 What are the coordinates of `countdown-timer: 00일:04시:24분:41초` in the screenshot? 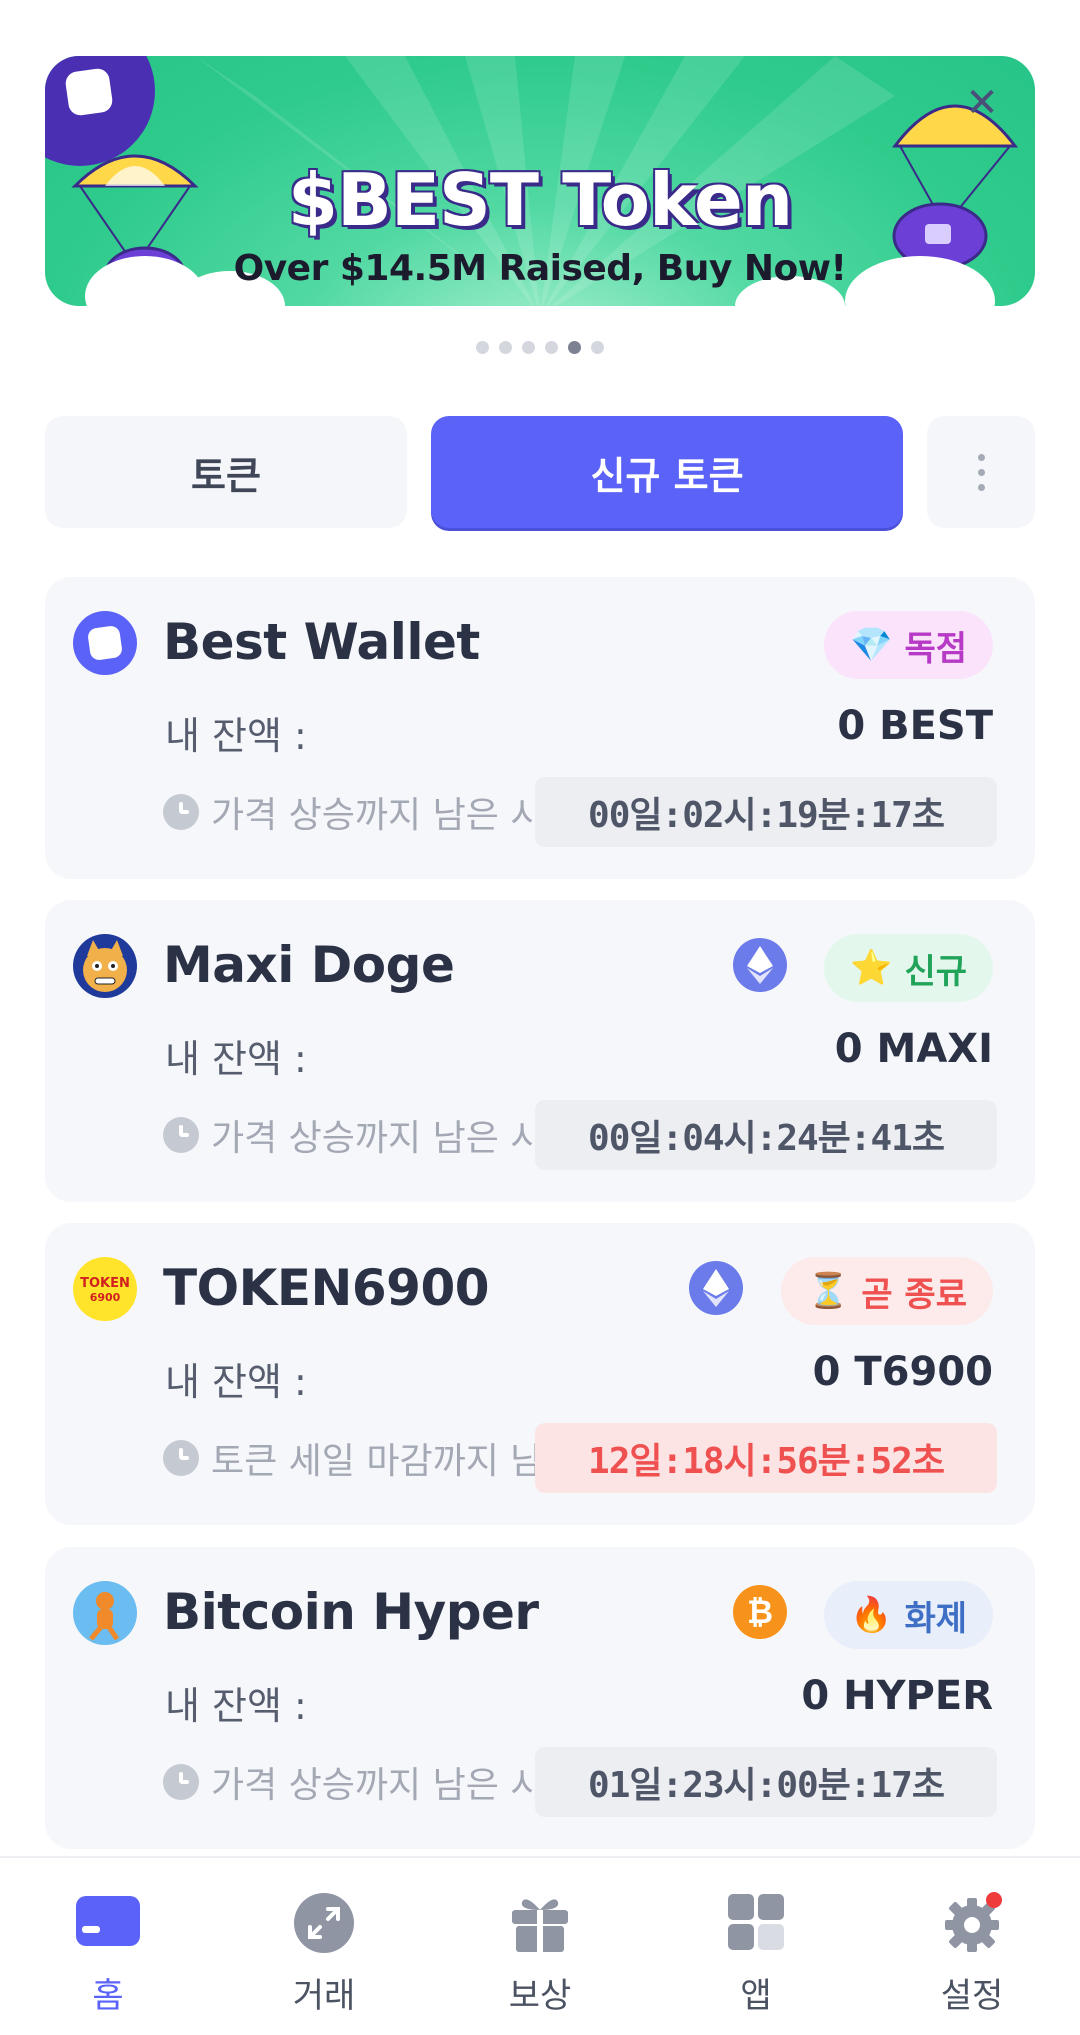 It's located at (766, 1135).